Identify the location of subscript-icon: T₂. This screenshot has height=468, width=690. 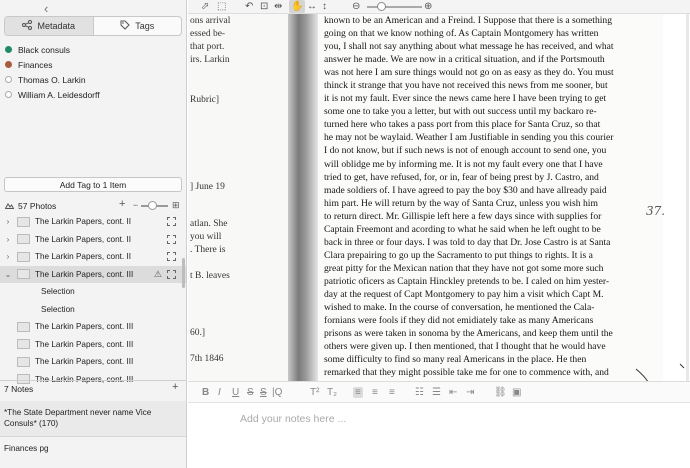
(332, 392).